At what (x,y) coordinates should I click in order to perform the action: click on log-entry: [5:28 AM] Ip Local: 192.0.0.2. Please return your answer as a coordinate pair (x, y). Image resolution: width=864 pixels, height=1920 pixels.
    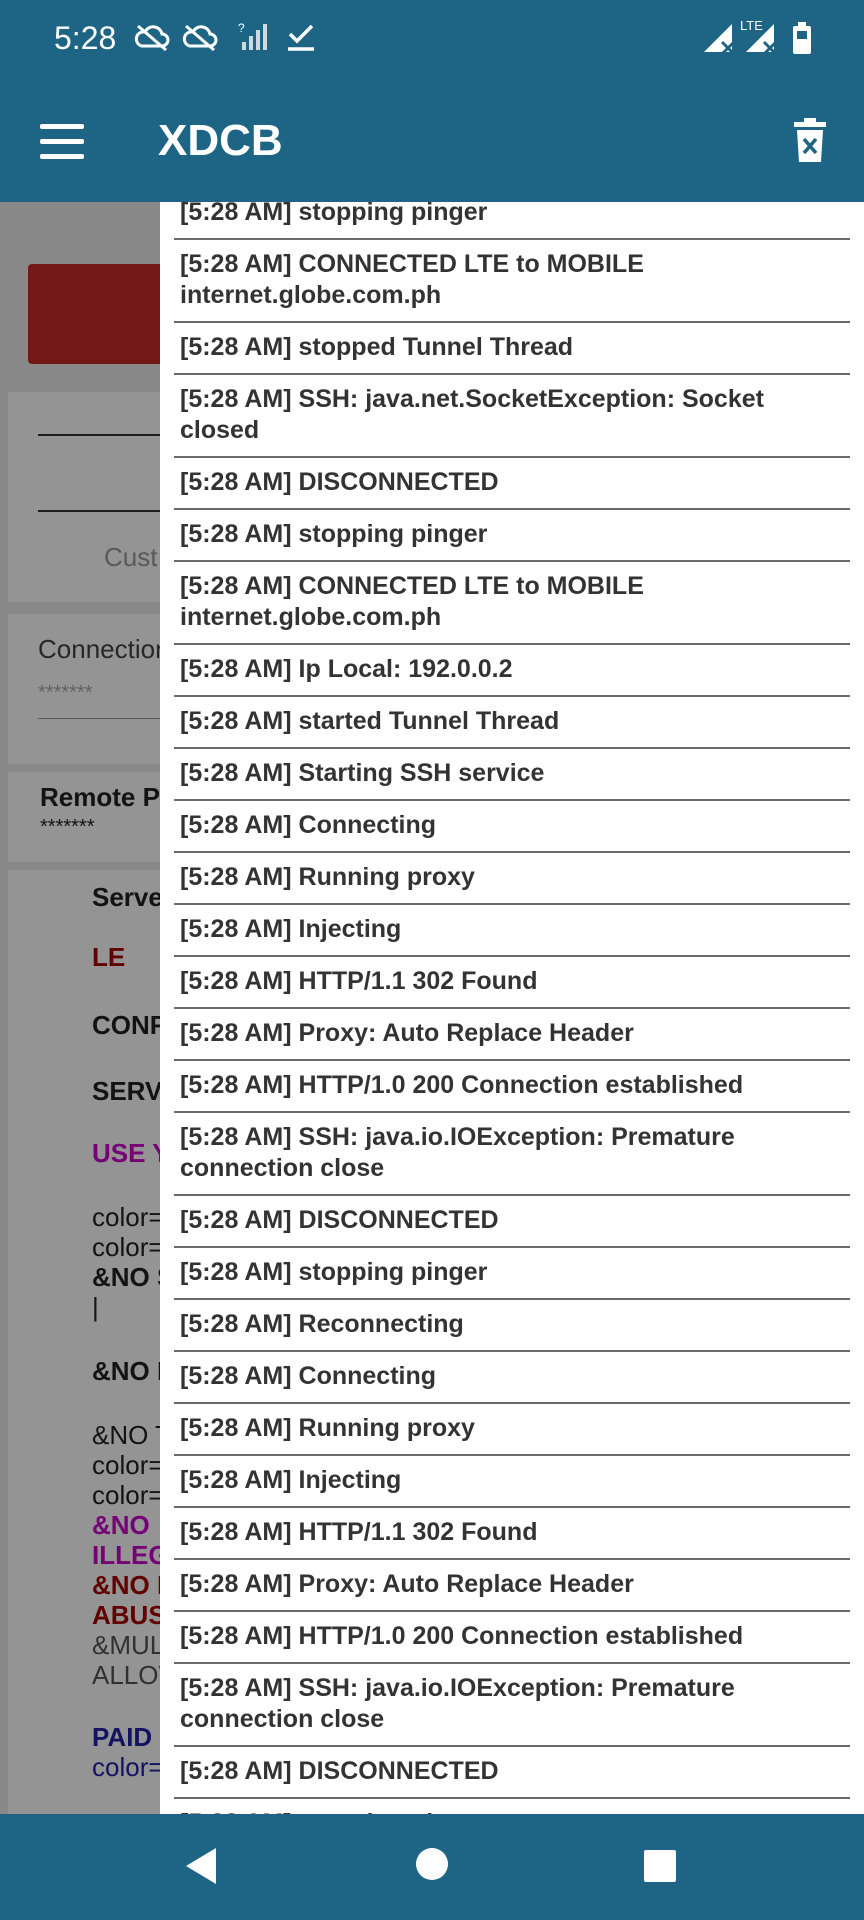
    Looking at the image, I should click on (512, 671).